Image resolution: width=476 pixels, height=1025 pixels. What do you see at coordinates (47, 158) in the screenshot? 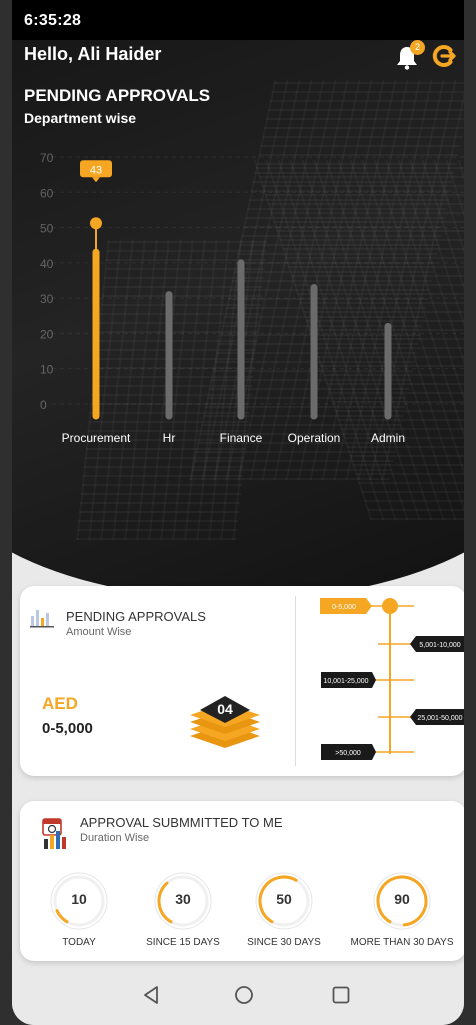
I see `y-tick-label: 70` at bounding box center [47, 158].